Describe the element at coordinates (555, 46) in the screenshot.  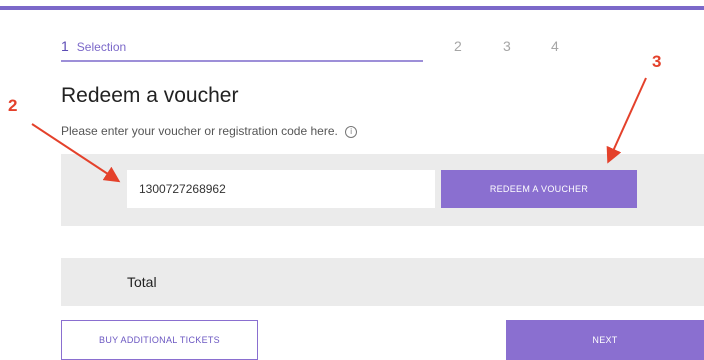
I see `step-4: 4` at that location.